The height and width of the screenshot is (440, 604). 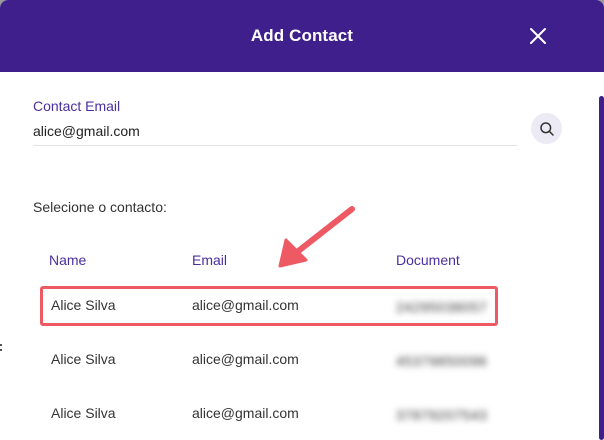 What do you see at coordinates (68, 260) in the screenshot?
I see `column-header-name: Name` at bounding box center [68, 260].